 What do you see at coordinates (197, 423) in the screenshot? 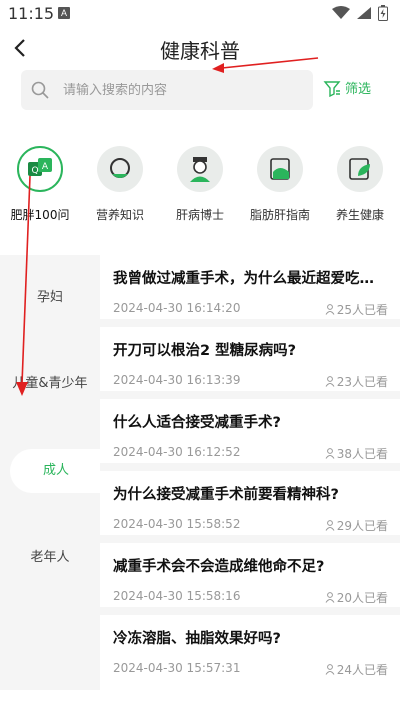
I see `article-title: 什么人适合接受减重手术?` at bounding box center [197, 423].